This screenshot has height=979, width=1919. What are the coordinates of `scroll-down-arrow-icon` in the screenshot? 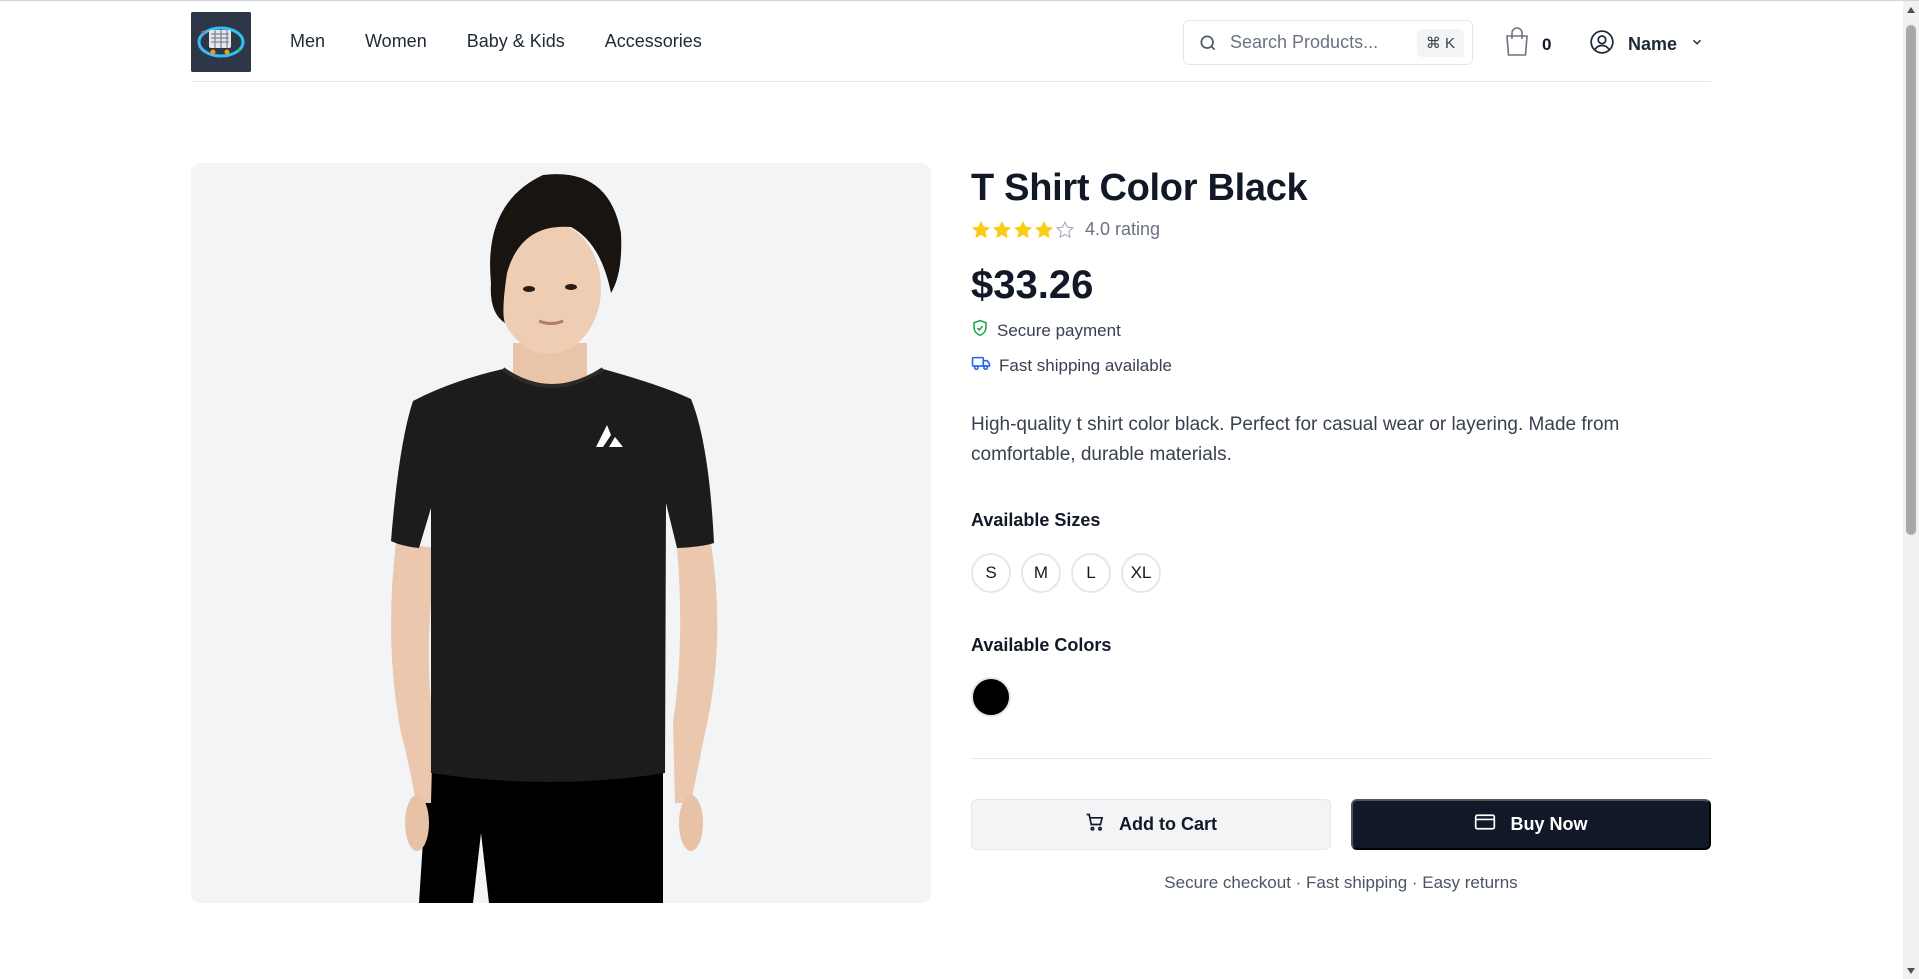 It's located at (1911, 971).